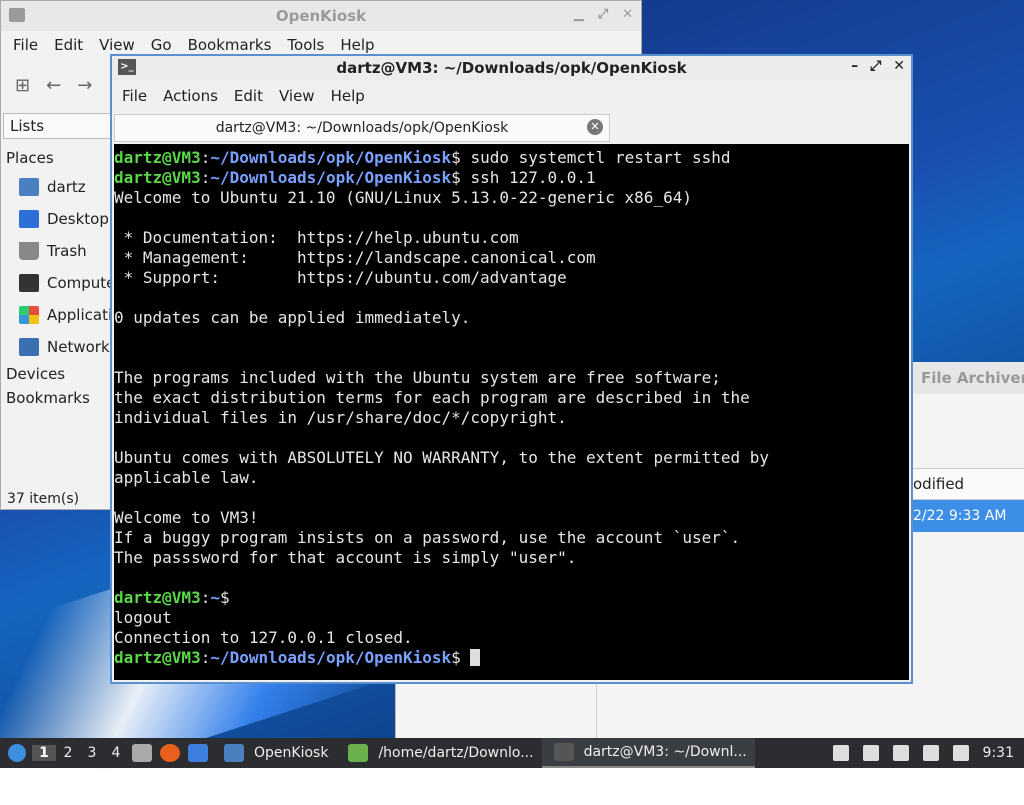 The width and height of the screenshot is (1024, 805). I want to click on status-bar-count: 37 item(s), so click(43, 499).